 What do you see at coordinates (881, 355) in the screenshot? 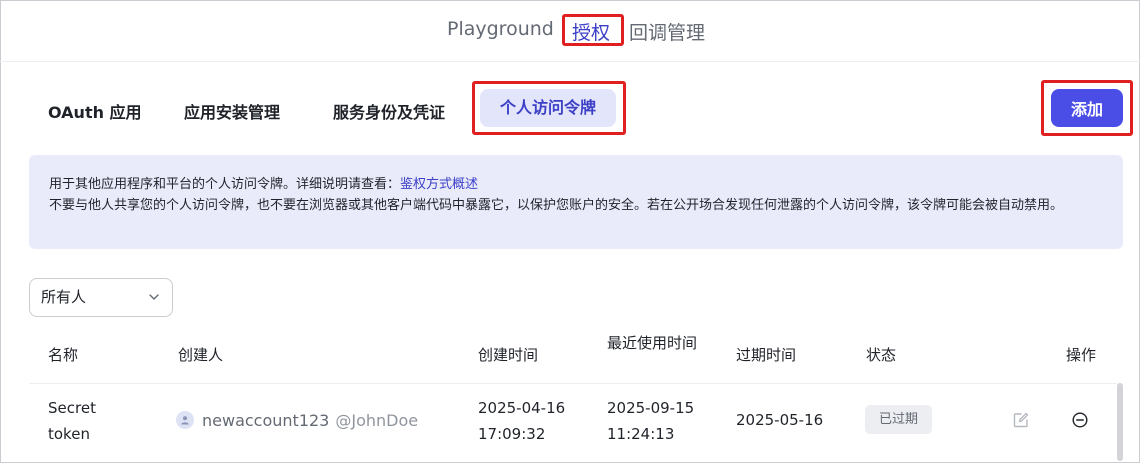
I see `column-header-status: 状态` at bounding box center [881, 355].